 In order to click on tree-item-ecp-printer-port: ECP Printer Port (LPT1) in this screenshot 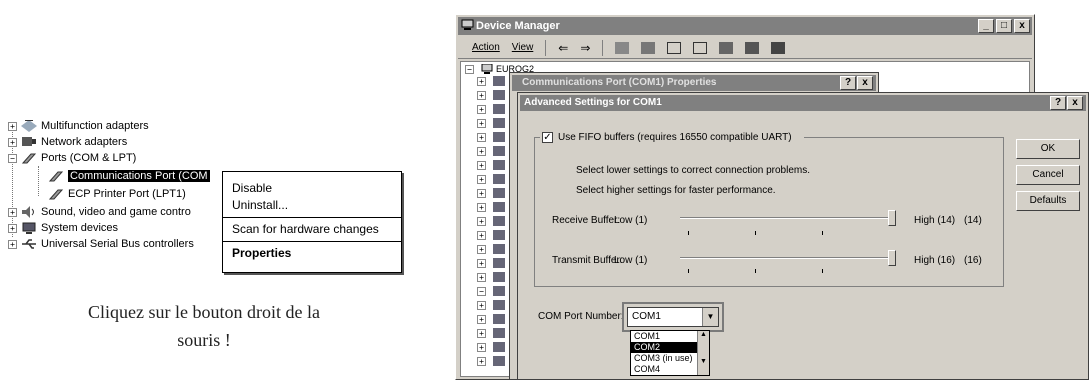, I will do `click(117, 194)`.